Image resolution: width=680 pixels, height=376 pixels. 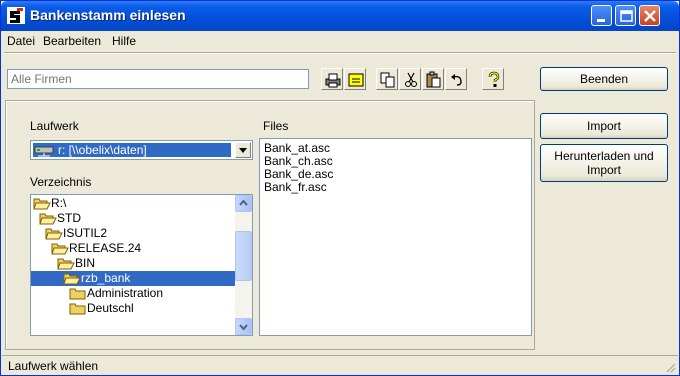 I want to click on copy-button, so click(x=387, y=79).